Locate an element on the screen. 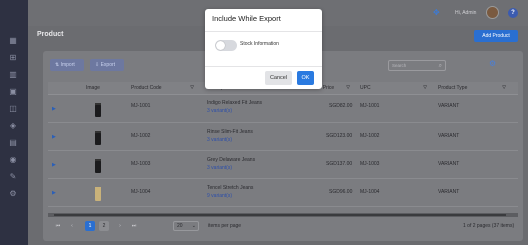 Image resolution: width=528 pixels, height=245 pixels. toggle-label: Stock Information is located at coordinates (259, 44).